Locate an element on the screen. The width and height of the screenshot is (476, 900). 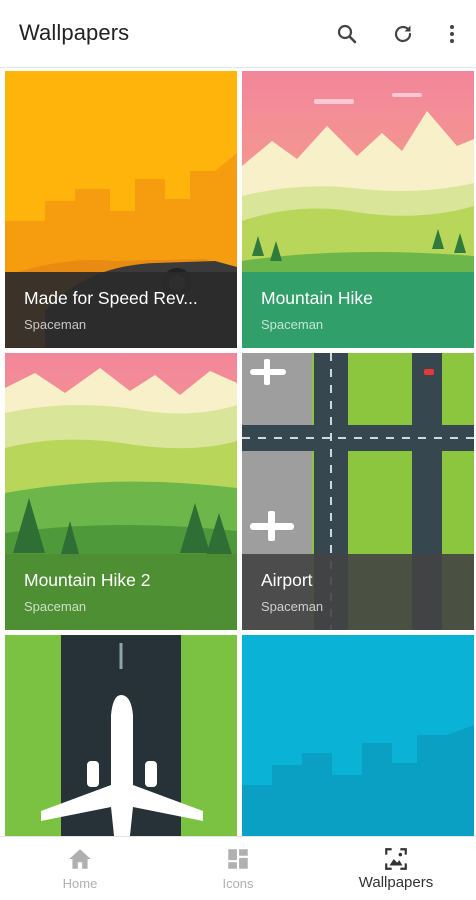
wallpaper-caption: Airport Spaceman is located at coordinates (358, 592).